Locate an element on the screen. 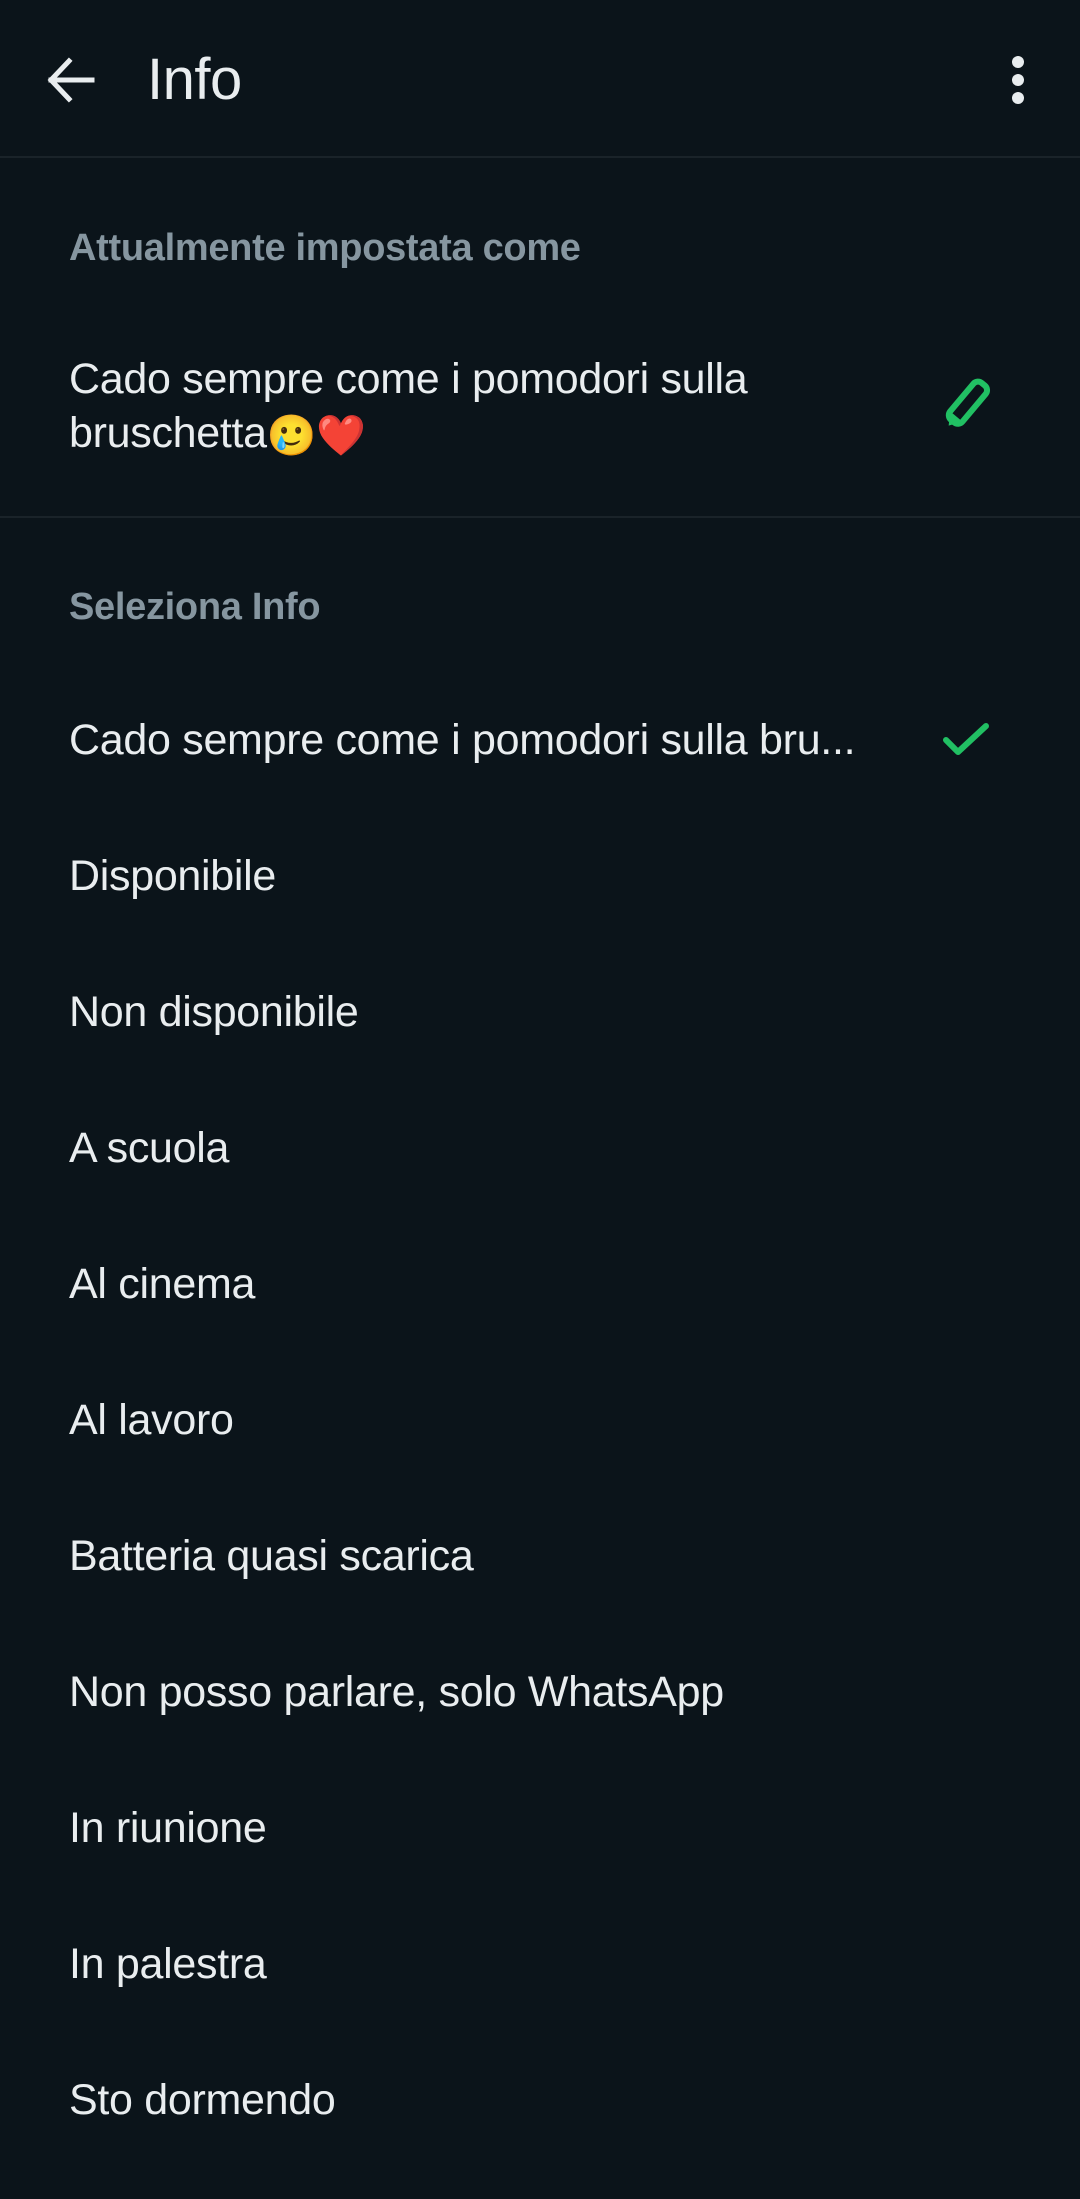 This screenshot has width=1080, height=2199. status-option: Non posso parlare, solo WhatsApp is located at coordinates (540, 1692).